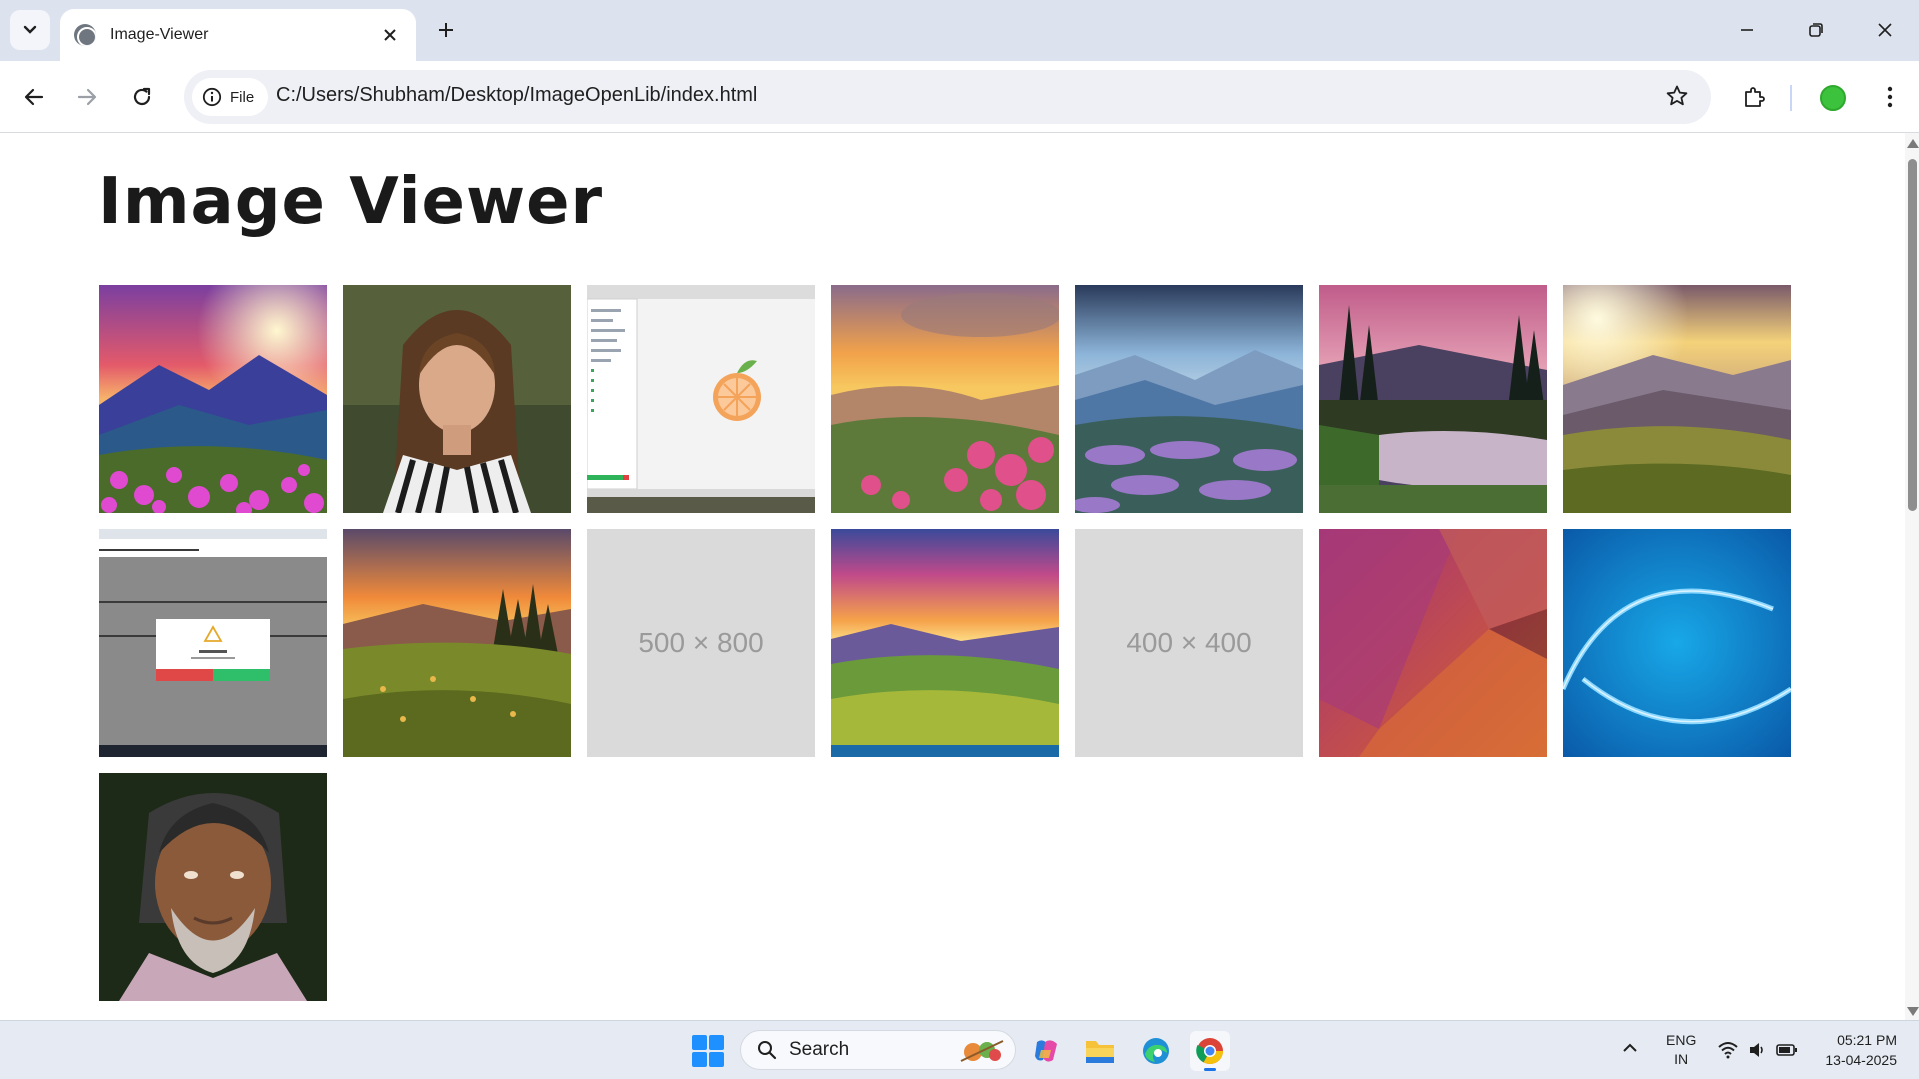 Image resolution: width=1919 pixels, height=1079 pixels. I want to click on extensions-button, so click(1754, 97).